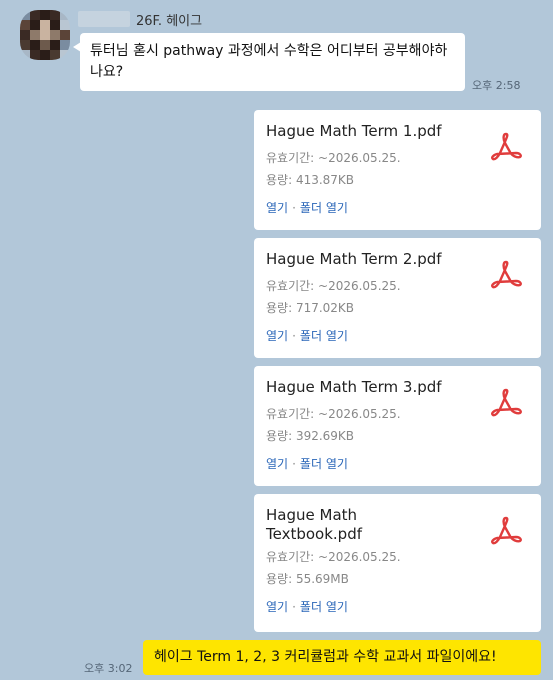 This screenshot has width=553, height=680. Describe the element at coordinates (269, 62) in the screenshot. I see `incoming-message-bubble: 튜터님 혿시 pathway 과정에서 수학은 어디부터 공부해야하나요?` at that location.